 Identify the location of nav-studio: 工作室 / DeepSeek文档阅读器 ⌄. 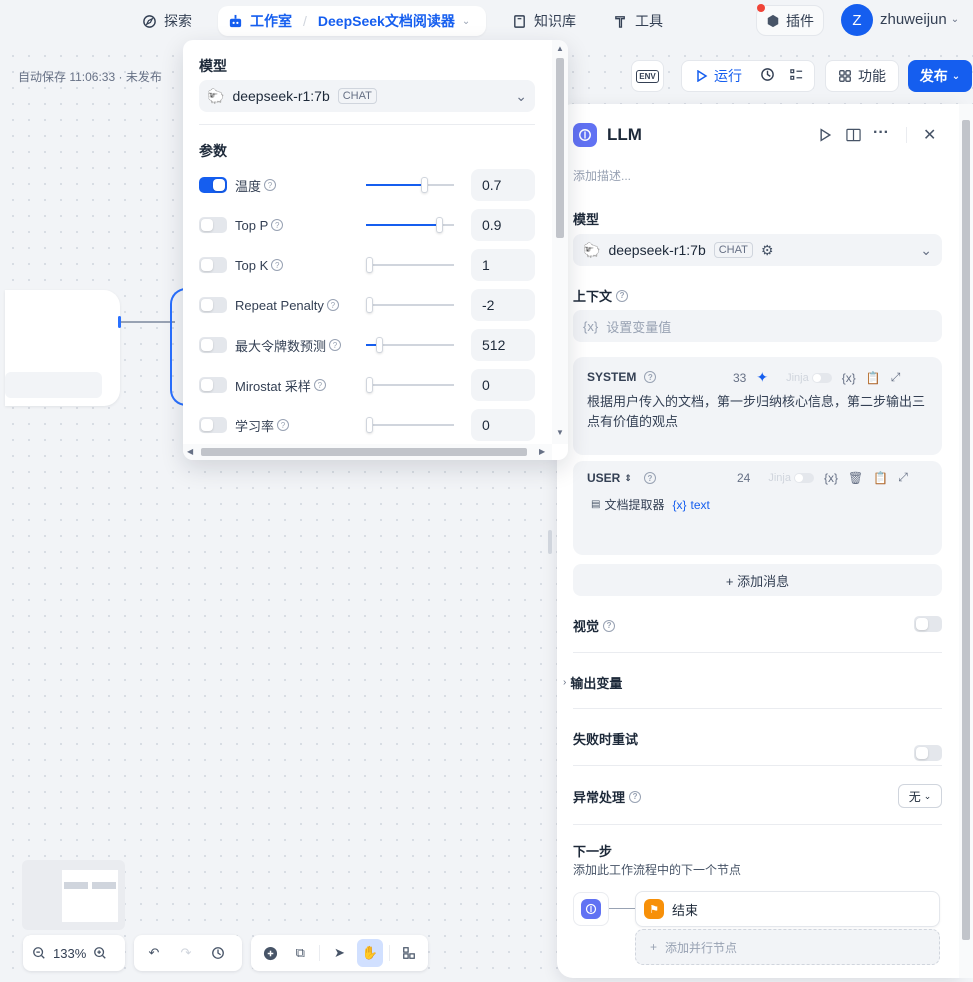
(352, 21).